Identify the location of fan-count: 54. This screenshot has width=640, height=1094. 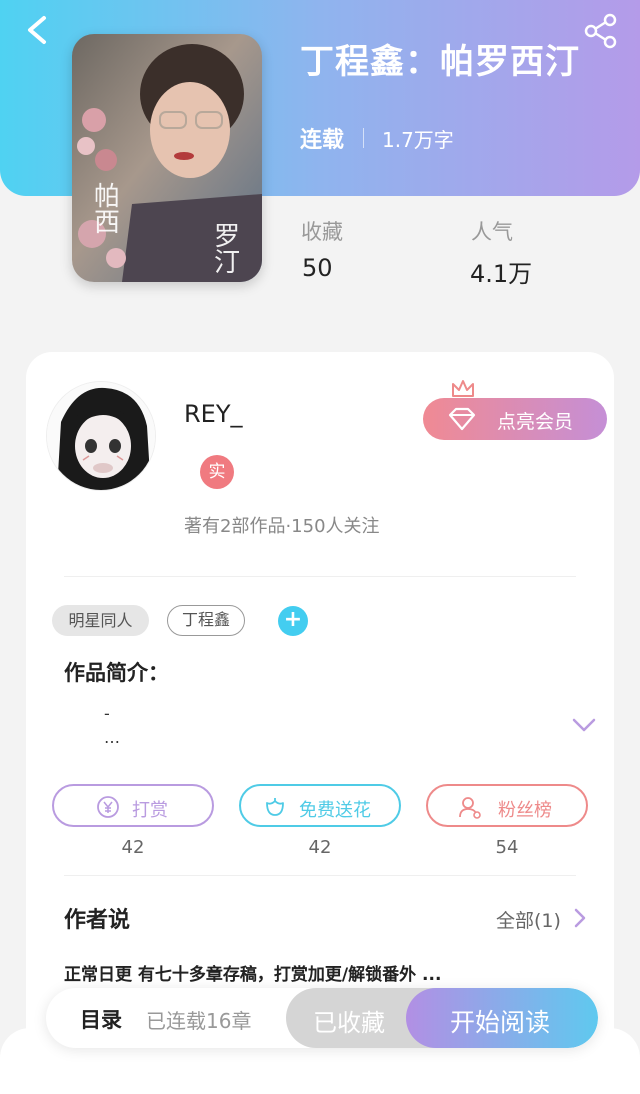
(507, 847).